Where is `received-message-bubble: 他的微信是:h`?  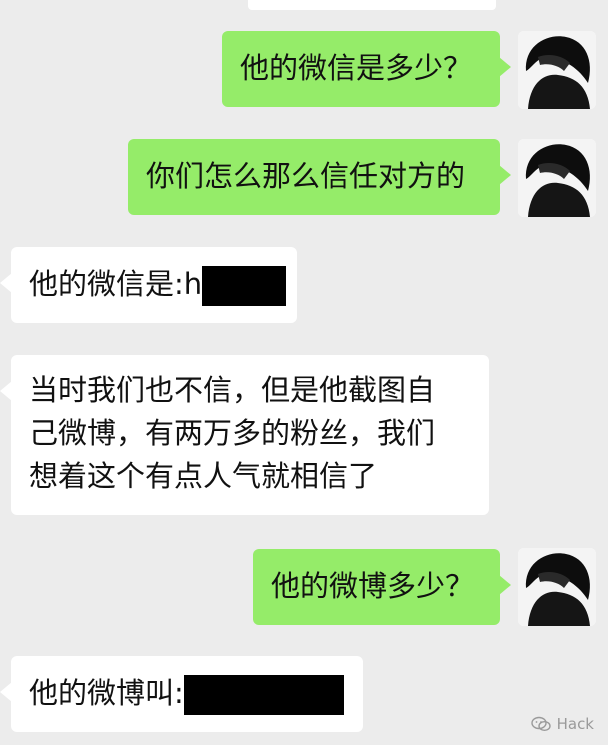 received-message-bubble: 他的微信是:h is located at coordinates (148, 285).